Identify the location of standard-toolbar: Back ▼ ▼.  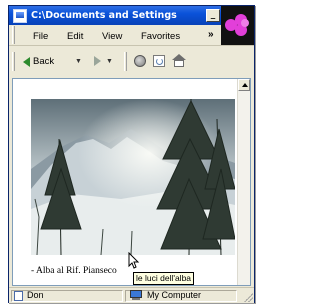
(115, 61).